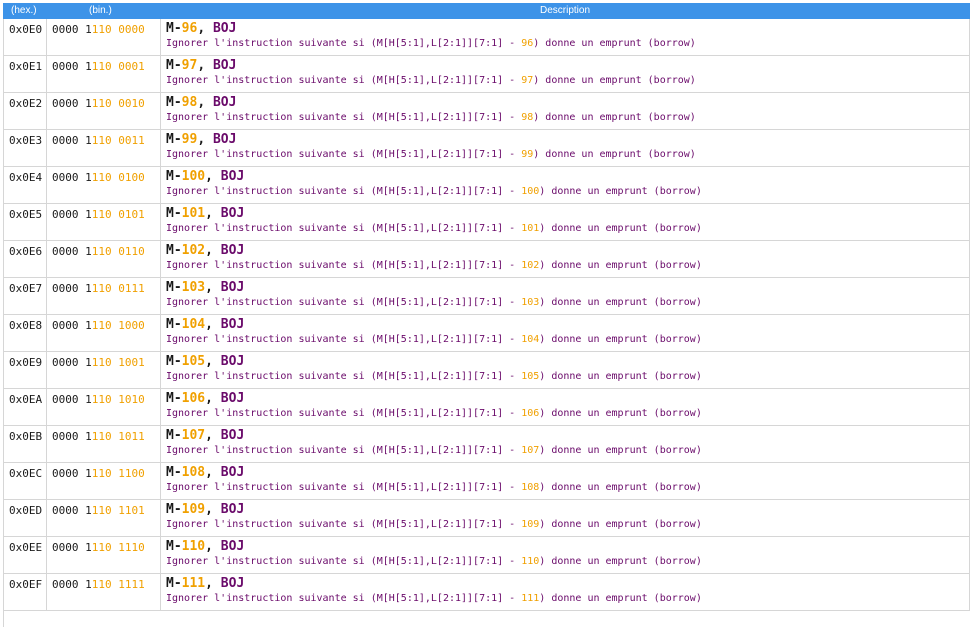 The width and height of the screenshot is (973, 627). Describe the element at coordinates (25, 407) in the screenshot. I see `hex-code: 0x0EA` at that location.